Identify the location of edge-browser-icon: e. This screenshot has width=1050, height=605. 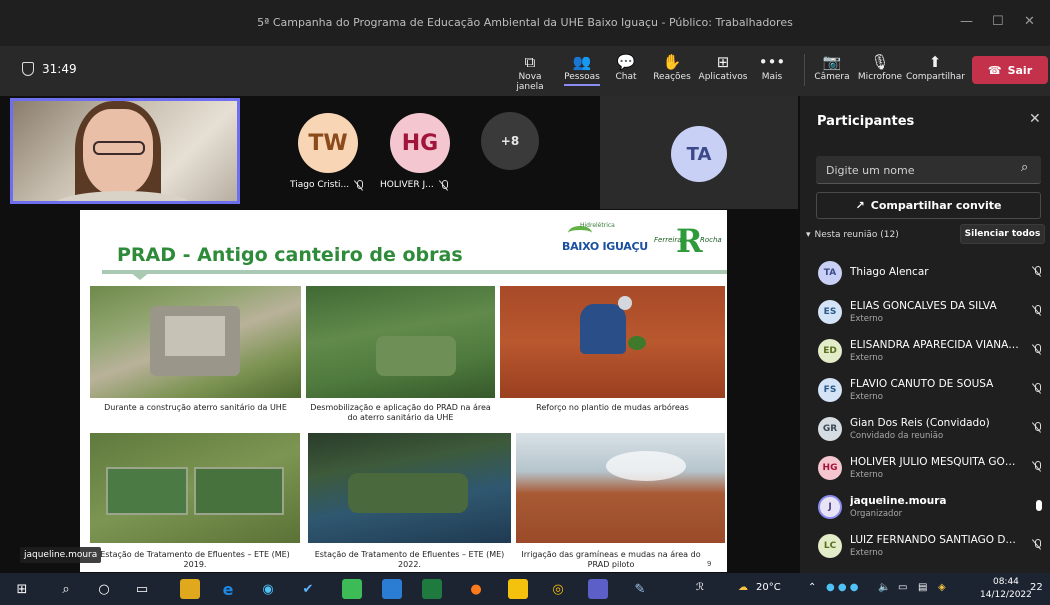
(228, 589).